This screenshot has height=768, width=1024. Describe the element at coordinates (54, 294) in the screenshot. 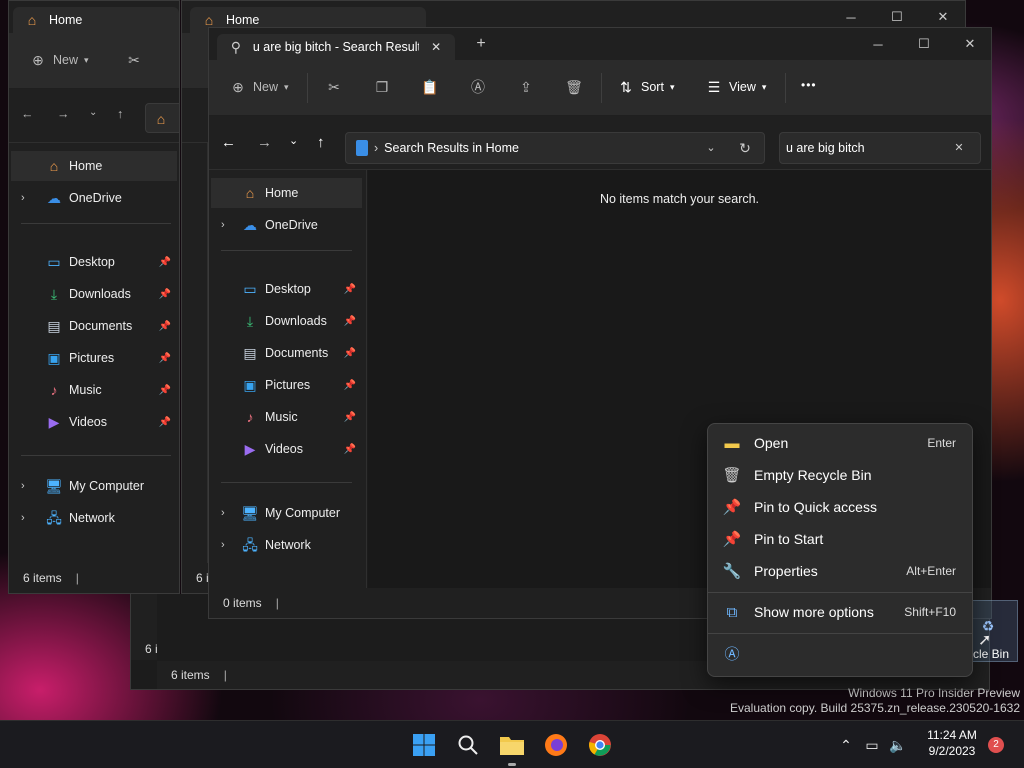

I see `download-icon: ⤓` at that location.